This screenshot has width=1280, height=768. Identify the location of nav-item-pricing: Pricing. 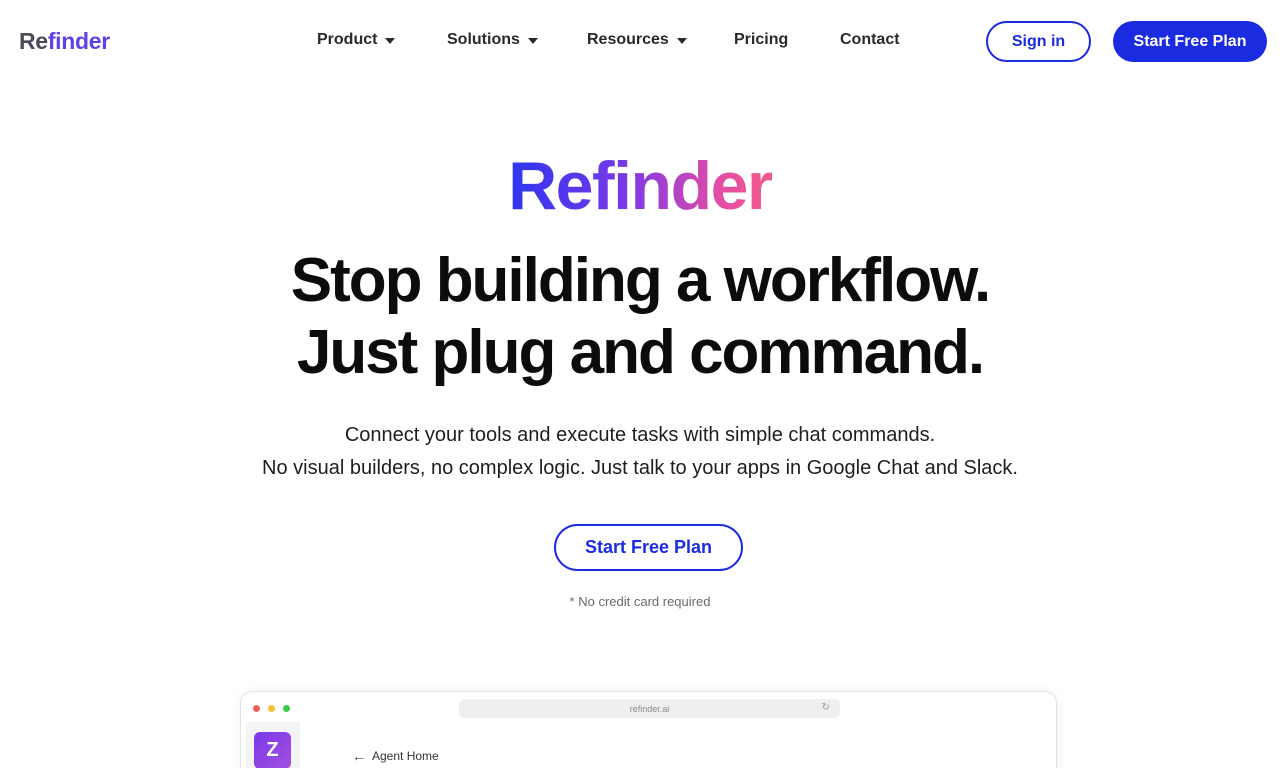
(761, 40).